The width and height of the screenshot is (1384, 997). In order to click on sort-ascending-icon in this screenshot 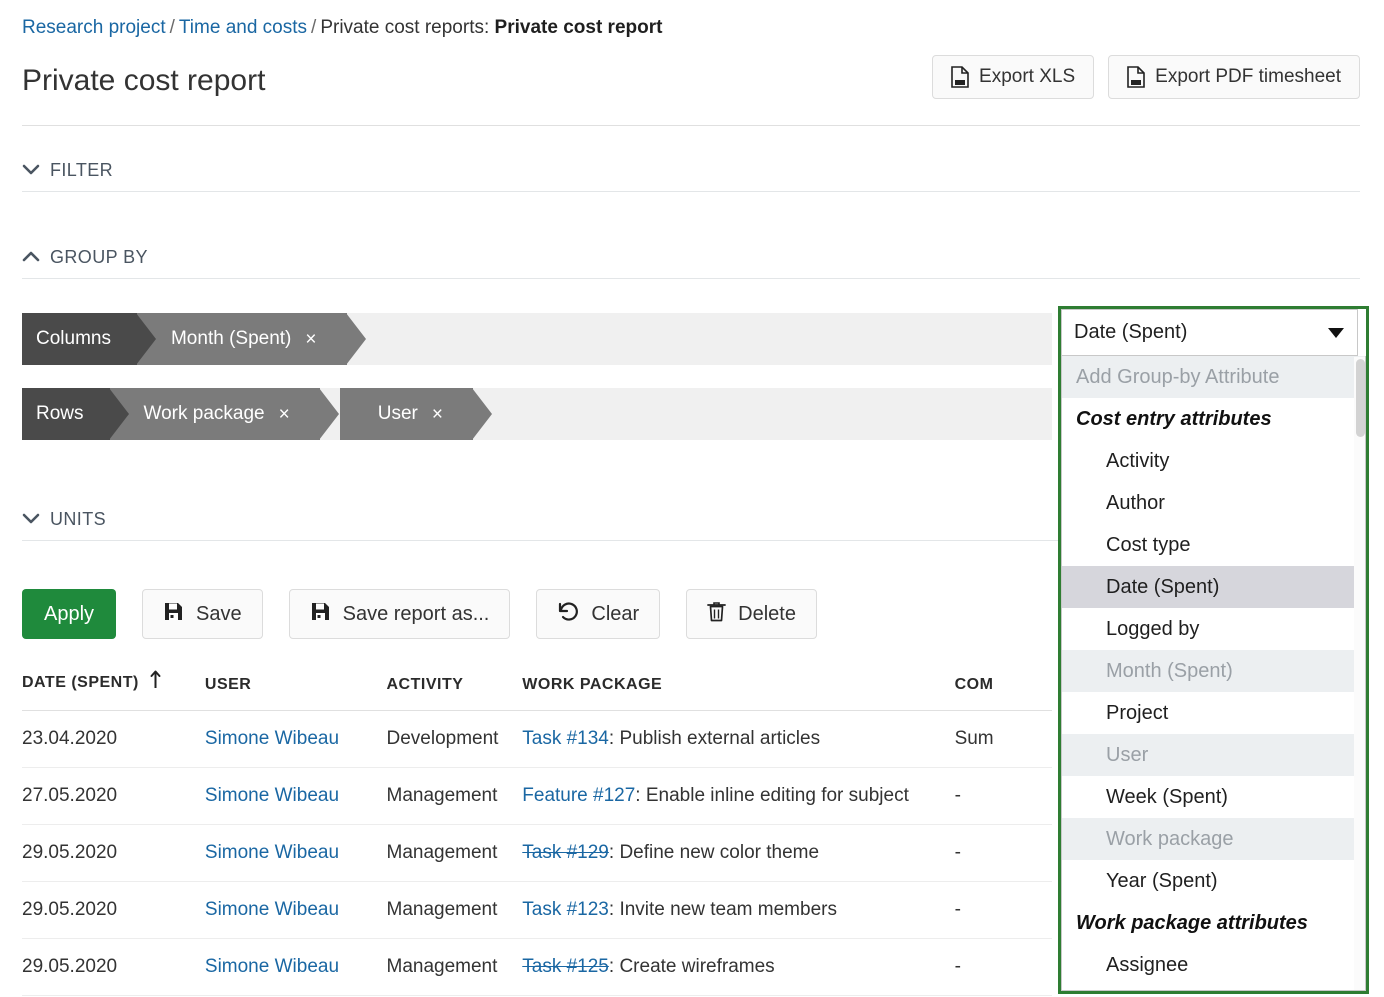, I will do `click(155, 682)`.